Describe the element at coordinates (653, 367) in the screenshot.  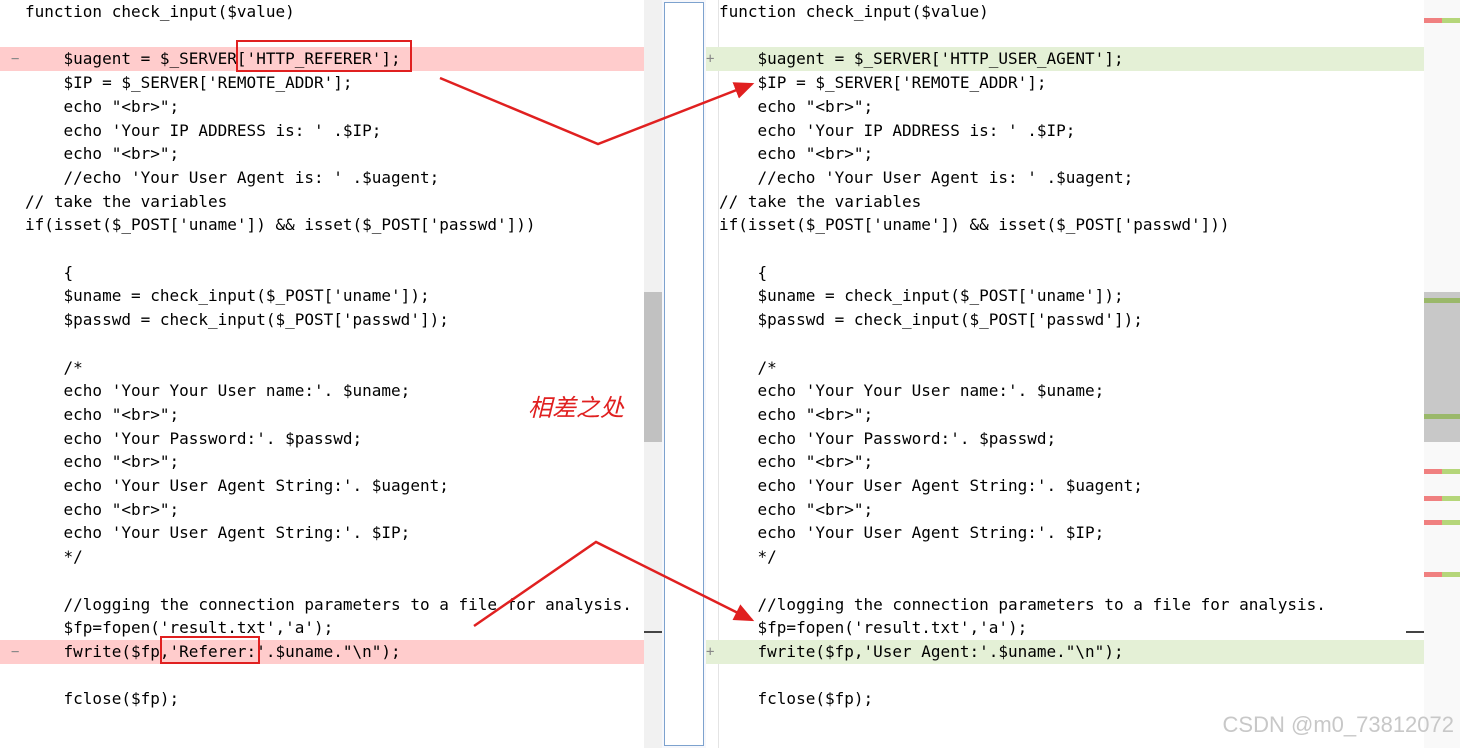
I see `left-scrollbar-thumb` at that location.